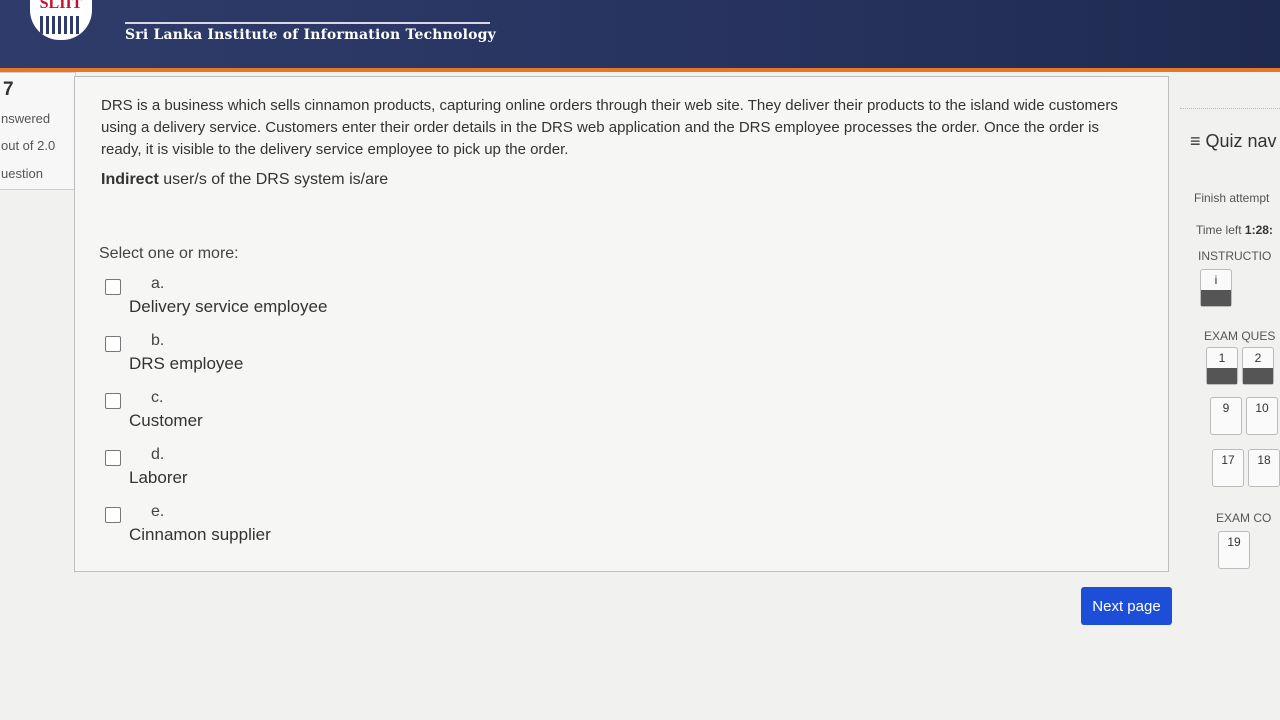  I want to click on header-divider, so click(307, 23).